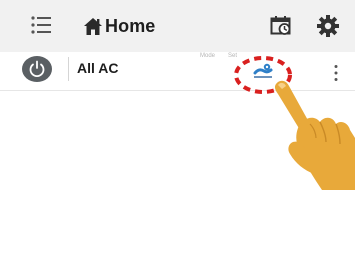  I want to click on power-icon, so click(37, 69).